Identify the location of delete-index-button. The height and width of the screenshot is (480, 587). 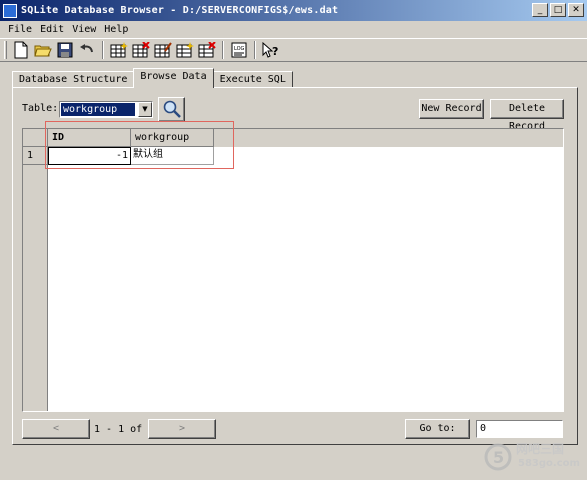
(207, 50).